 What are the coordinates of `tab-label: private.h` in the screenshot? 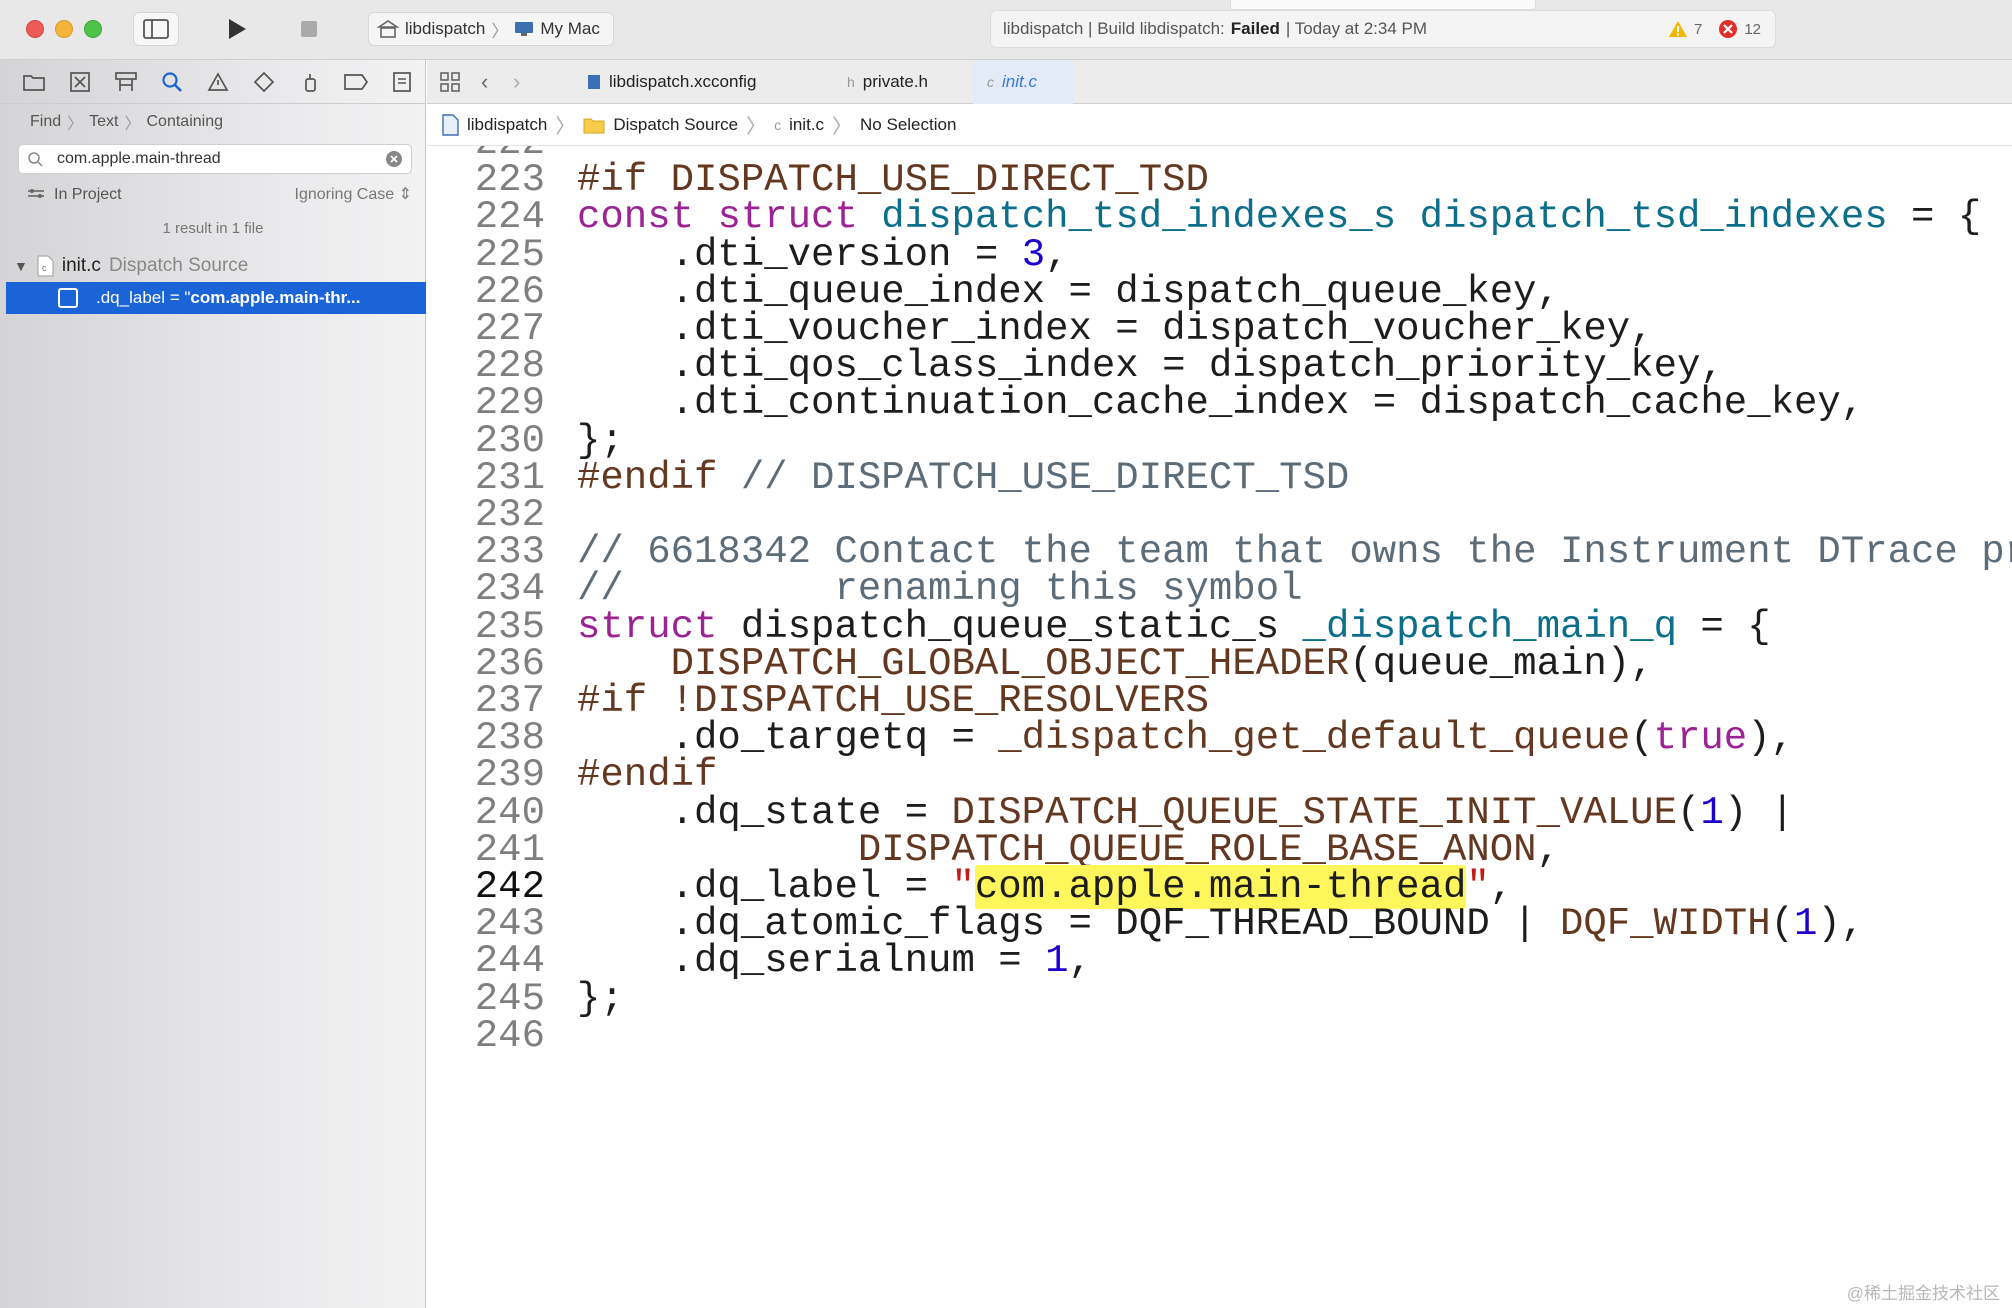 It's located at (895, 81).